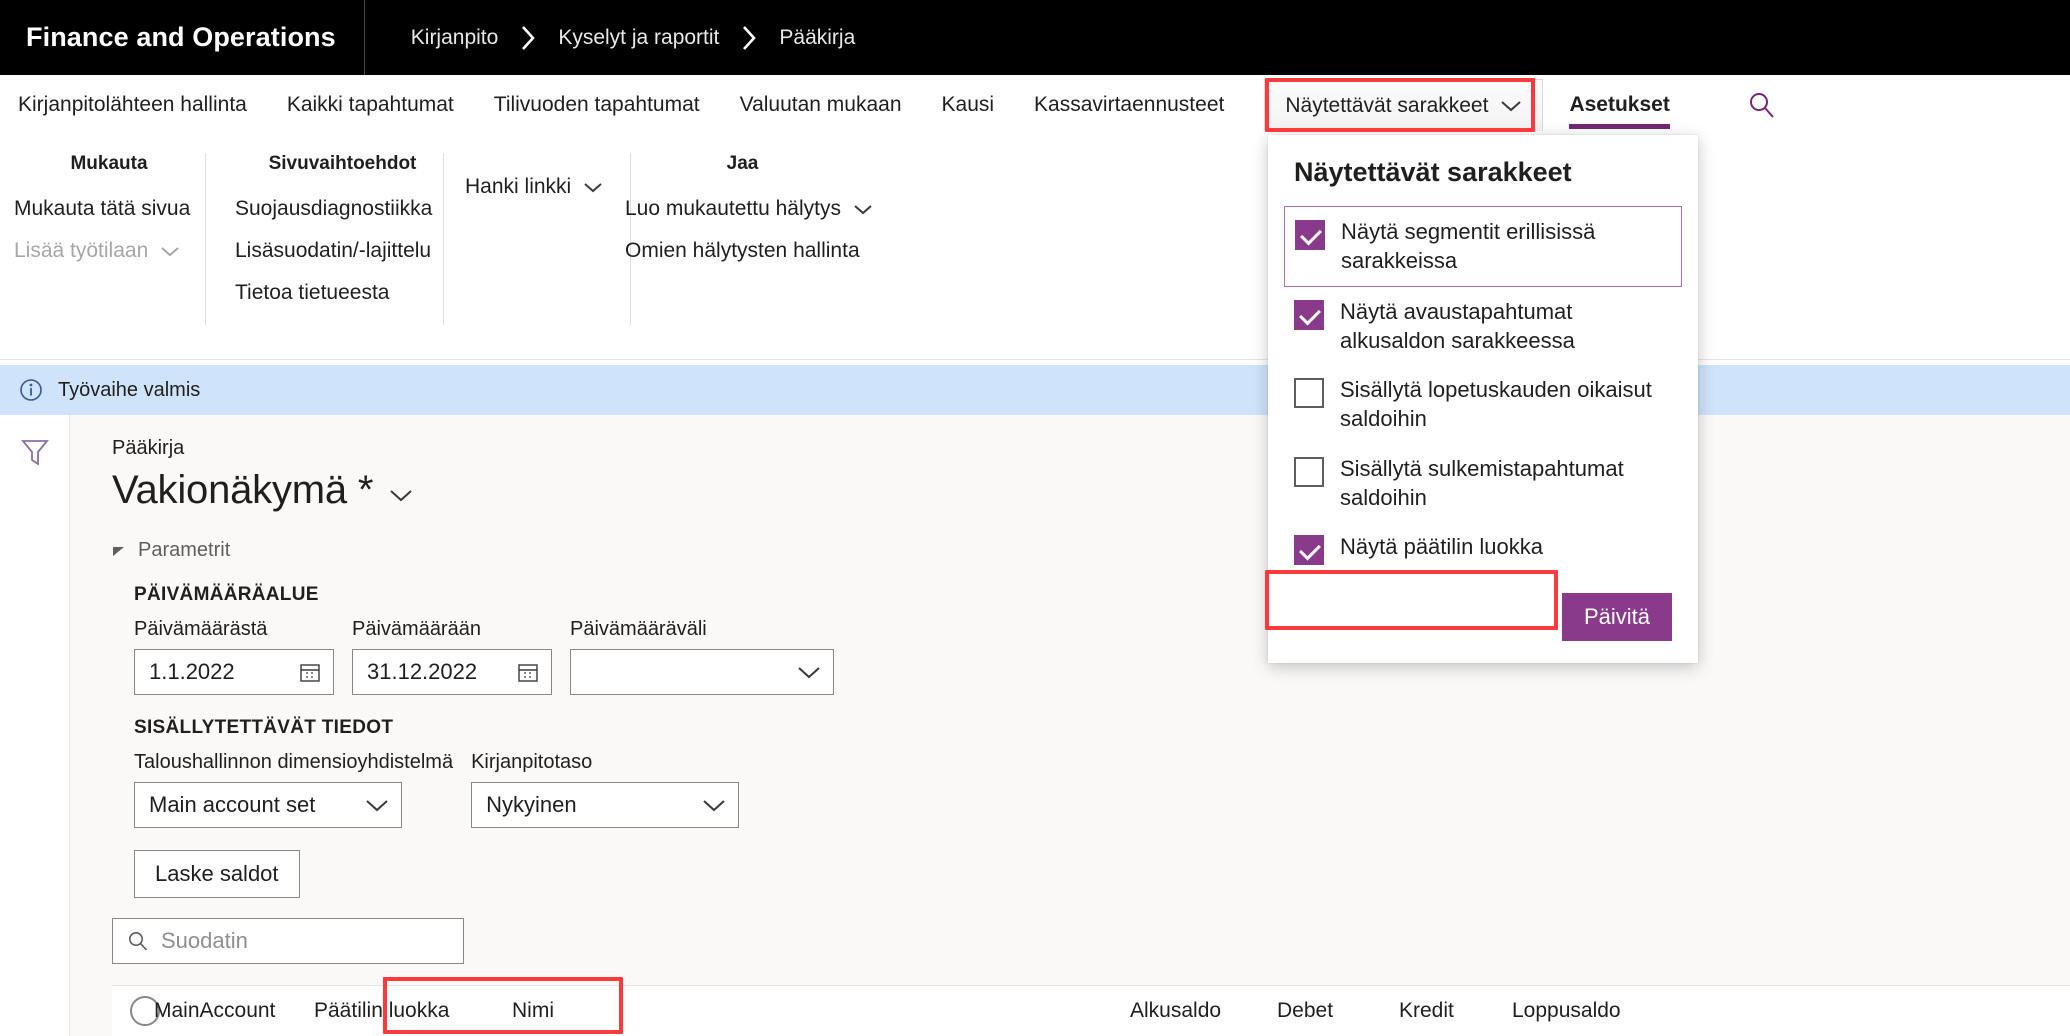 The width and height of the screenshot is (2070, 1036). I want to click on ribbon-action-hanki-linkki: Hanki linkki, so click(545, 187).